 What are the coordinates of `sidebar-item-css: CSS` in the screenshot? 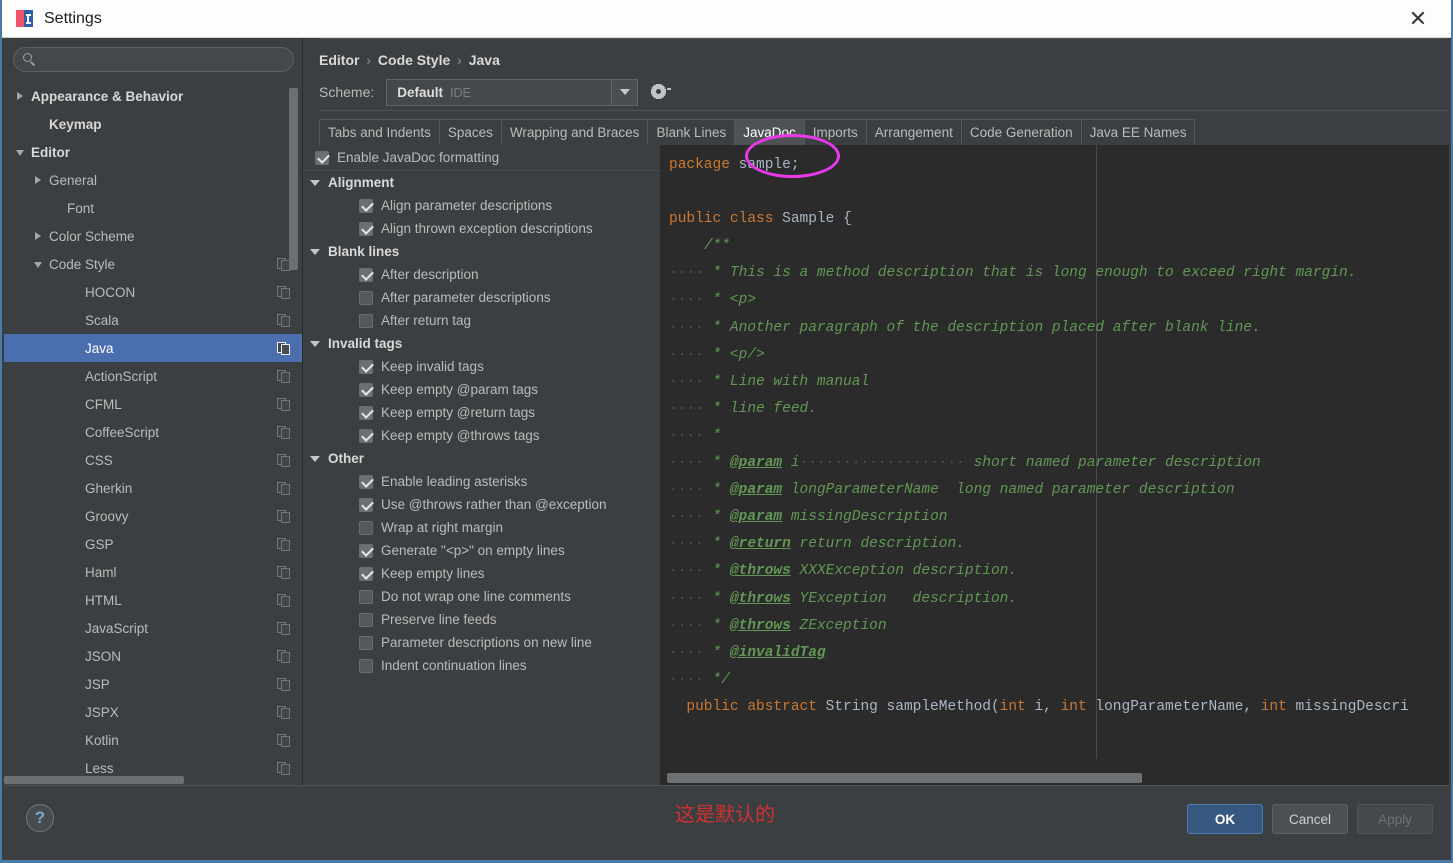 It's located at (153, 460).